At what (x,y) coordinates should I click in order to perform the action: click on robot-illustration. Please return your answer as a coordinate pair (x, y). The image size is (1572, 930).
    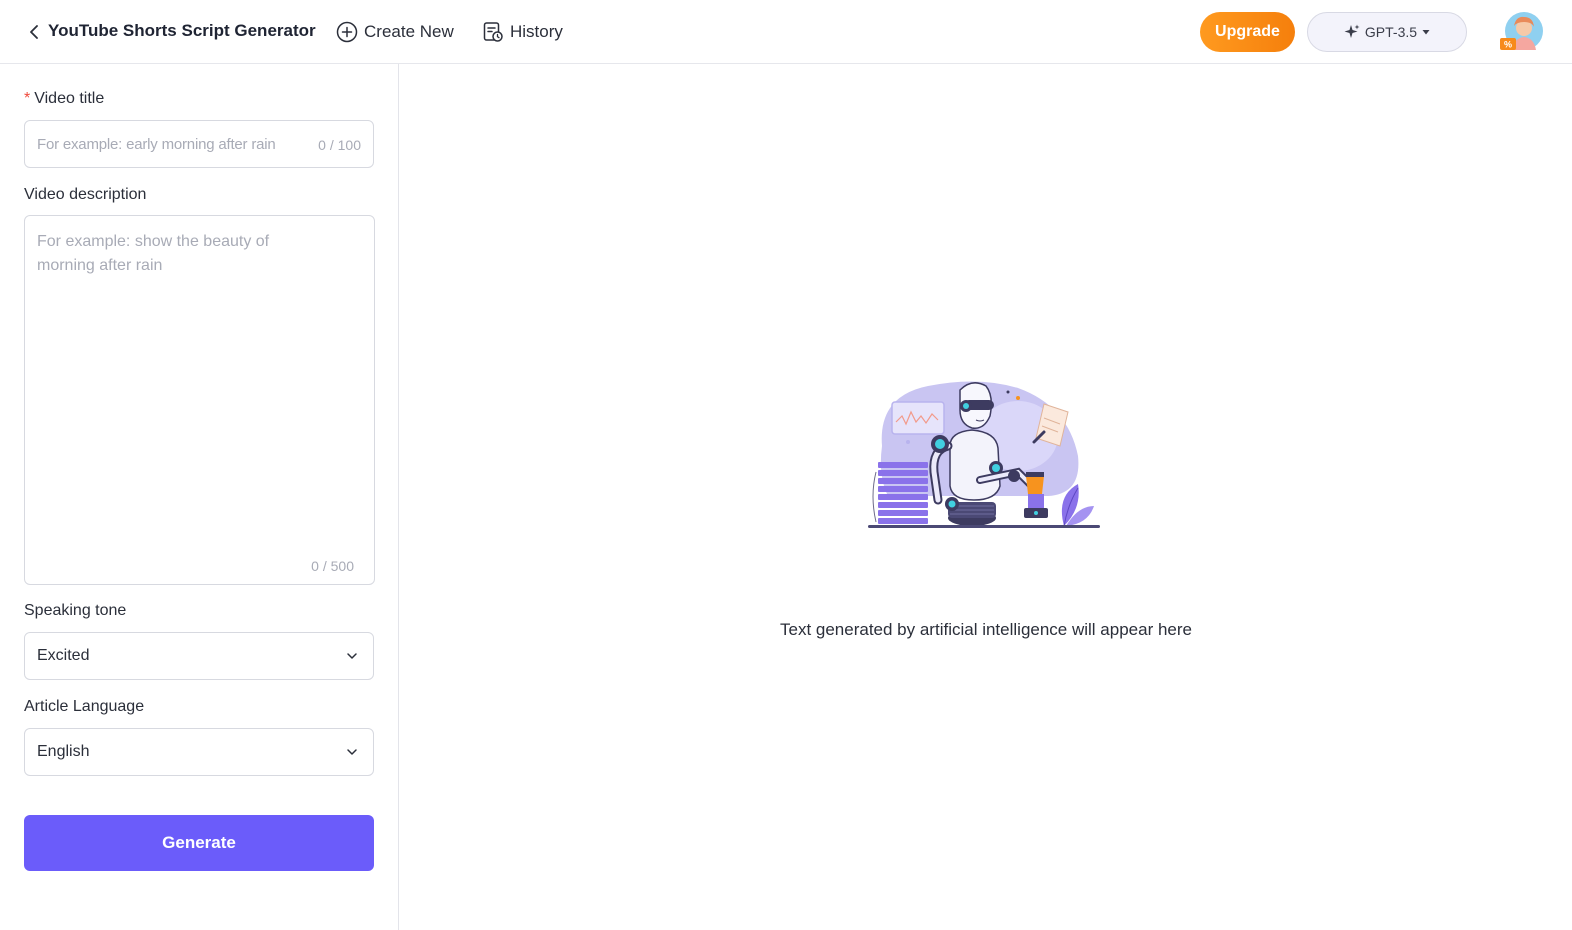
    Looking at the image, I should click on (984, 456).